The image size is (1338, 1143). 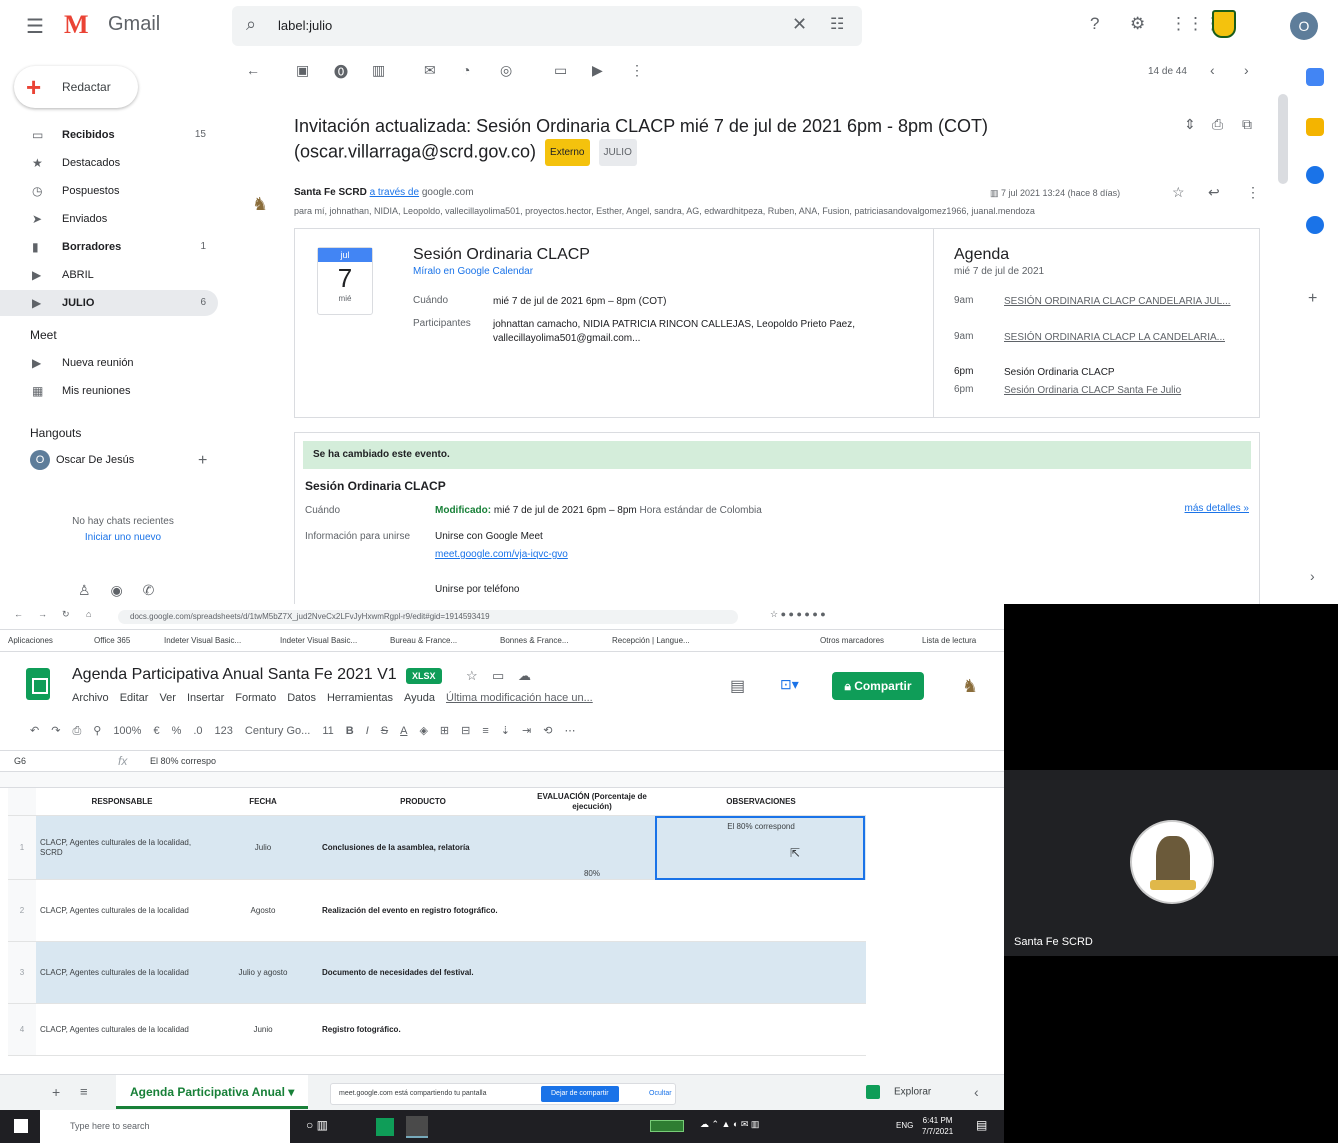 What do you see at coordinates (423, 847) in the screenshot?
I see `cell-producto: Conclusiones de la asamblea, relatoría` at bounding box center [423, 847].